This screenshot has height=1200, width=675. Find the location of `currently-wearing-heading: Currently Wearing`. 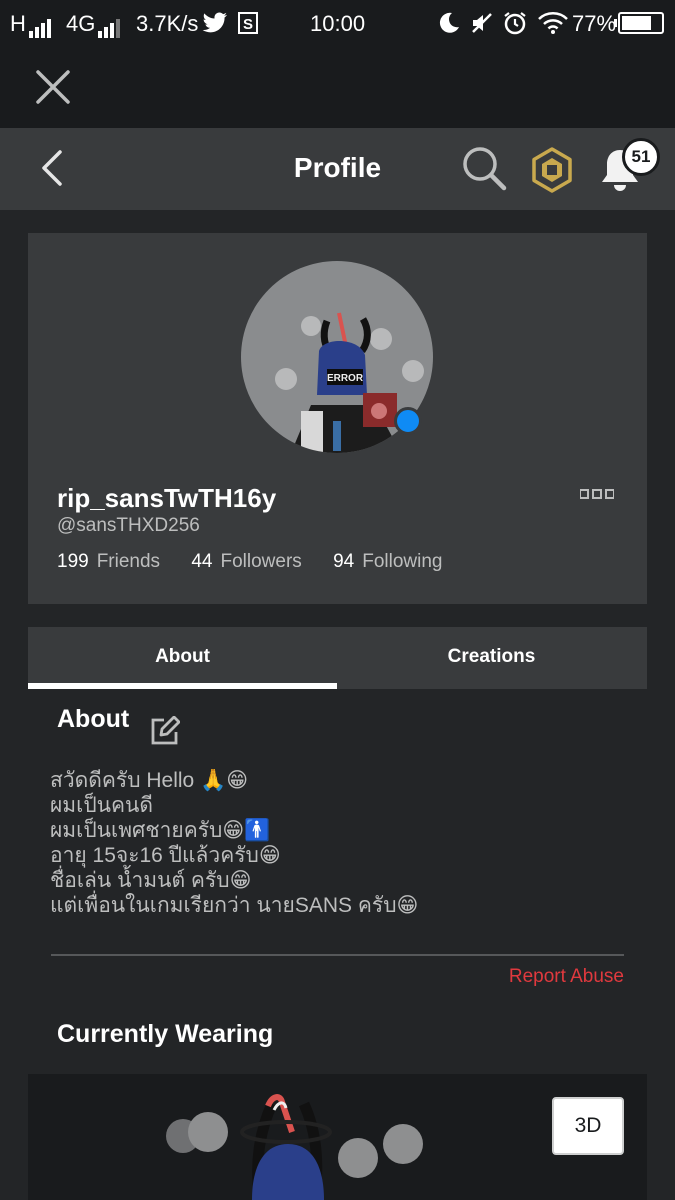

currently-wearing-heading: Currently Wearing is located at coordinates (165, 1034).